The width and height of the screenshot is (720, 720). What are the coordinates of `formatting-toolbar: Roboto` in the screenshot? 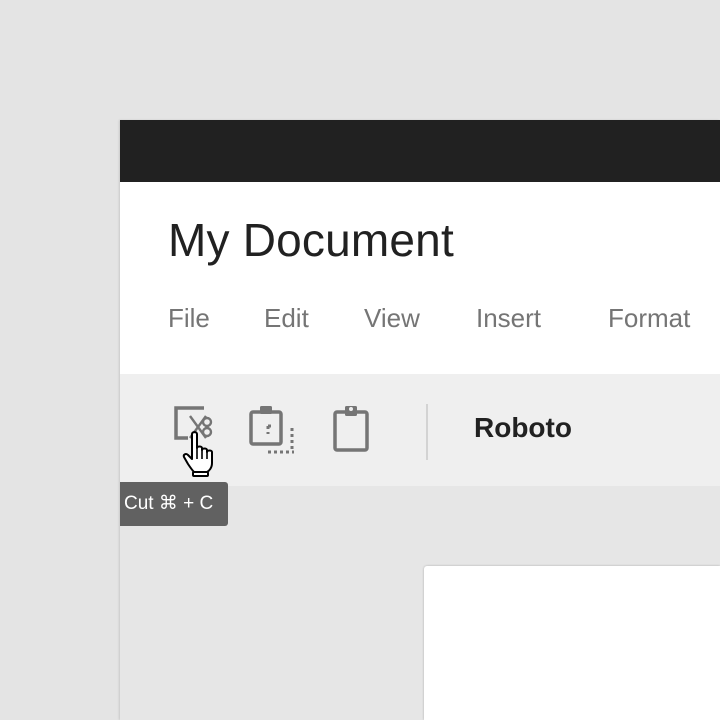 It's located at (420, 430).